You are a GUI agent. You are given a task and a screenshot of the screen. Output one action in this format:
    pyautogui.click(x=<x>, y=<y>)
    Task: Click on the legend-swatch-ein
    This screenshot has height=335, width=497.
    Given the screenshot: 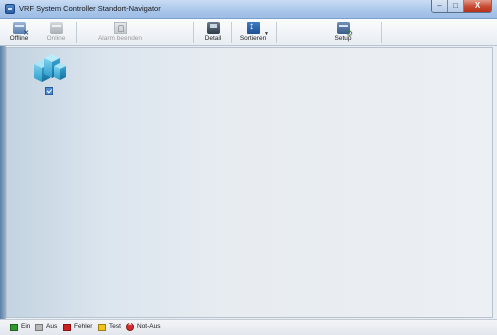 What is the action you would take?
    pyautogui.click(x=14, y=327)
    